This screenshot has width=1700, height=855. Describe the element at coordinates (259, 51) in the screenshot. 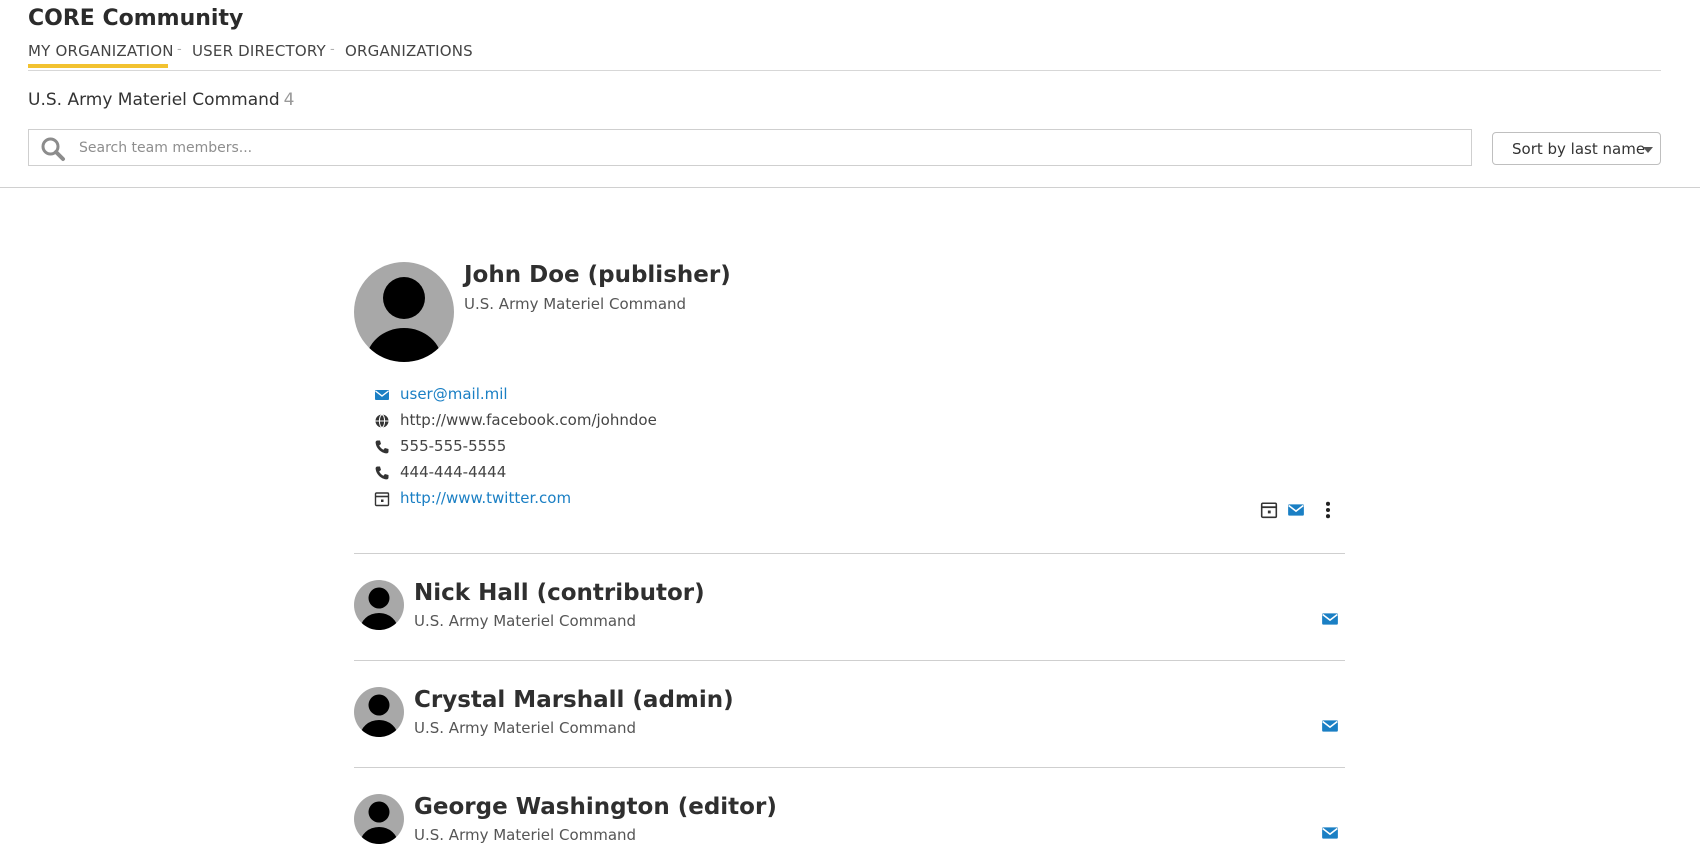

I see `tab-user-directory: USER DIRECTORY` at that location.